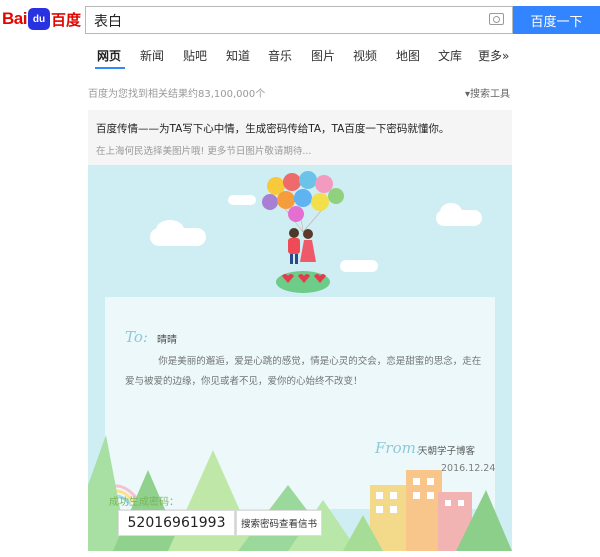 The width and height of the screenshot is (600, 557). I want to click on balloons-illustration, so click(303, 232).